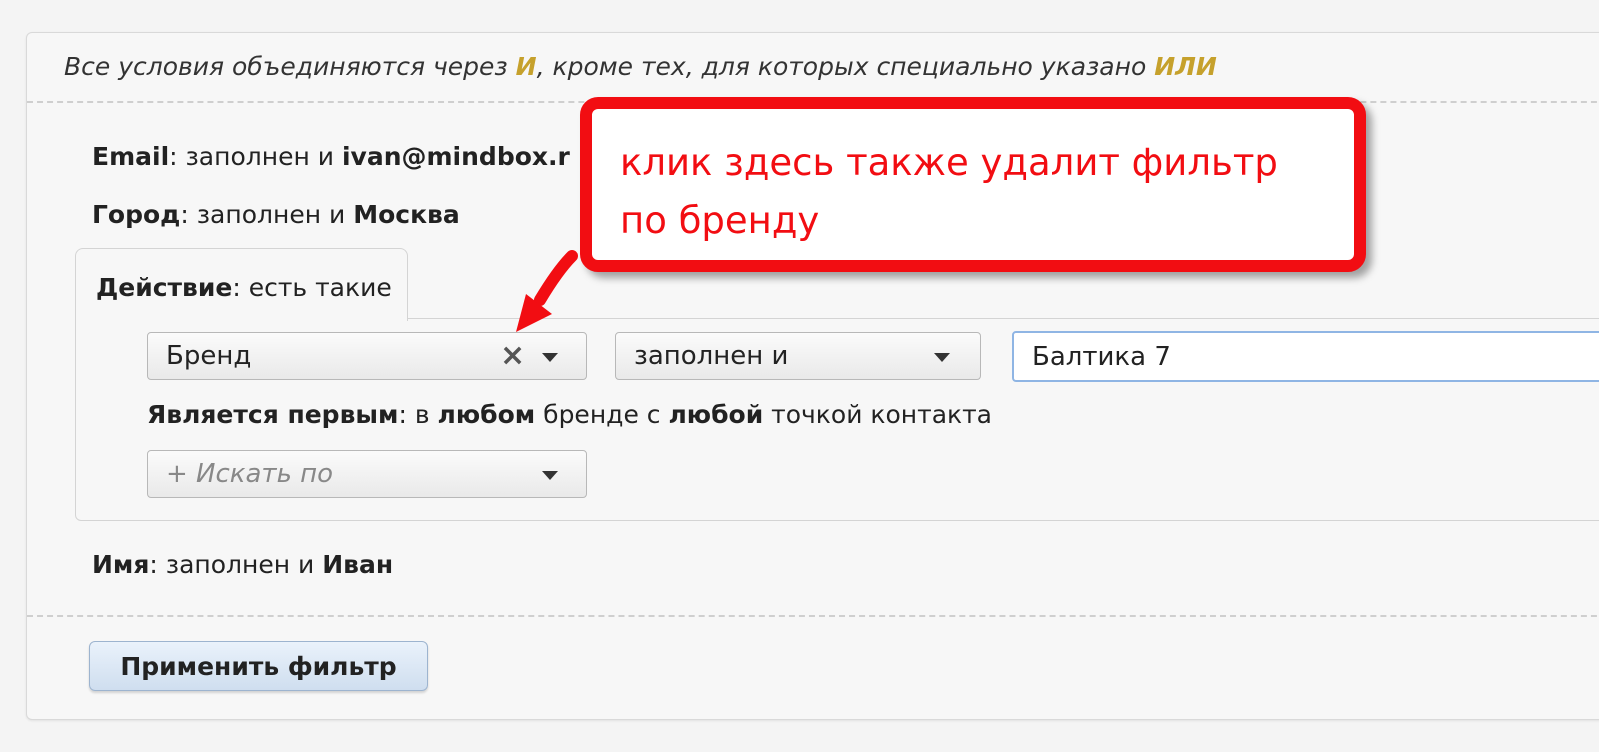 The height and width of the screenshot is (752, 1599). I want to click on callout-text: по бренду, so click(720, 220).